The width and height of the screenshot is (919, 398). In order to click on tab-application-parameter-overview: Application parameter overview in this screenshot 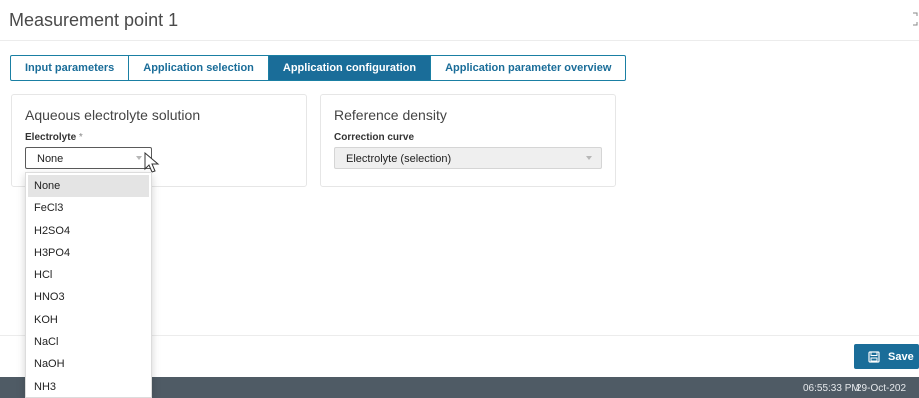, I will do `click(528, 68)`.